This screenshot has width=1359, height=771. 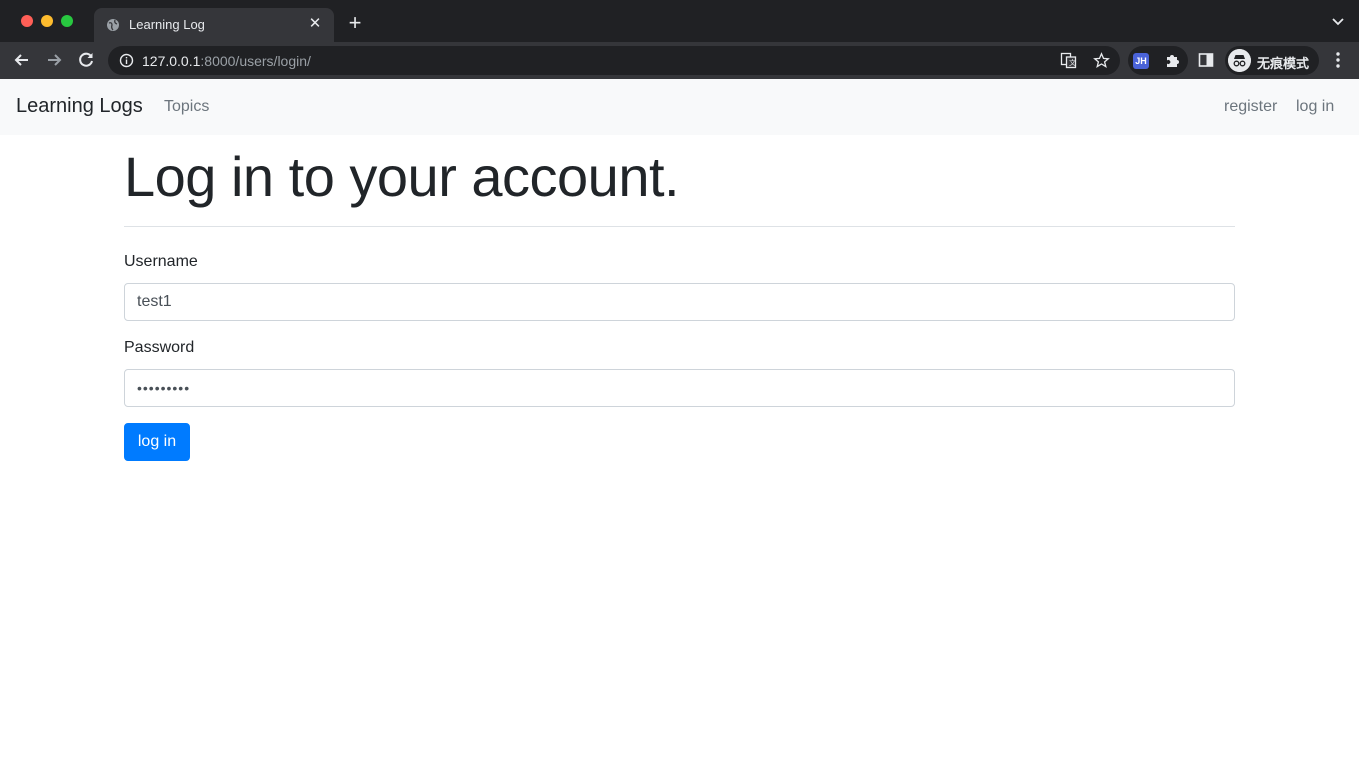 I want to click on translate-icon: 文, so click(x=1068, y=60).